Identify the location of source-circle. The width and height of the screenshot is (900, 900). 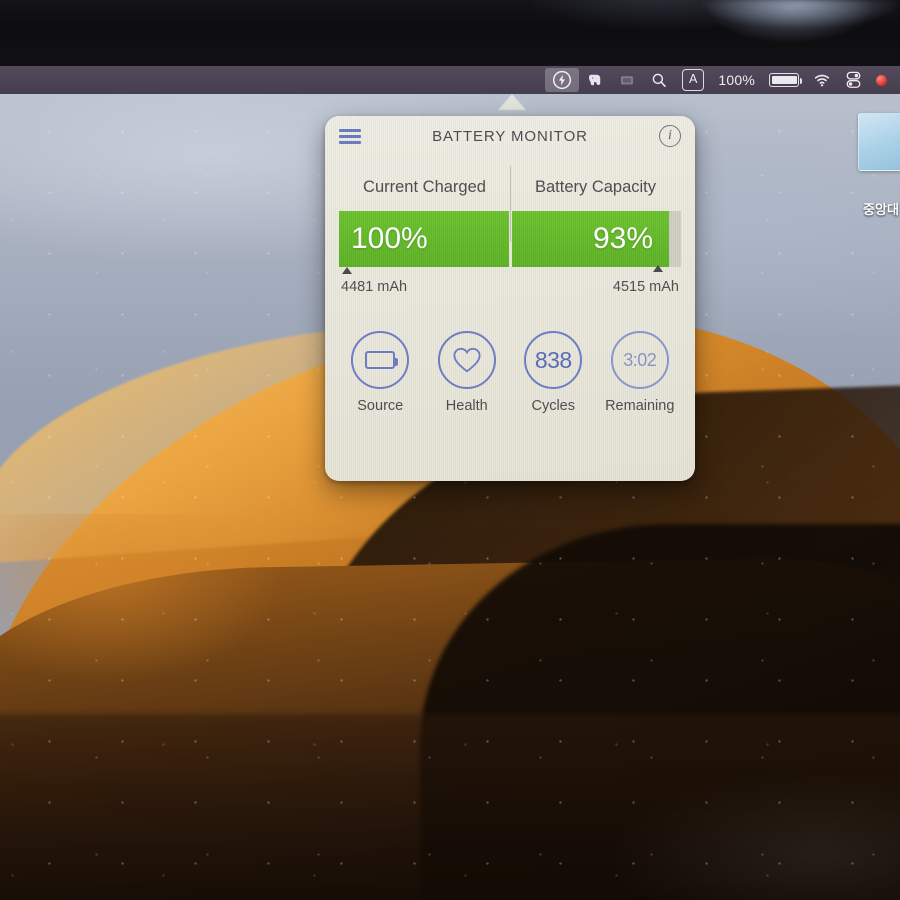
(380, 360).